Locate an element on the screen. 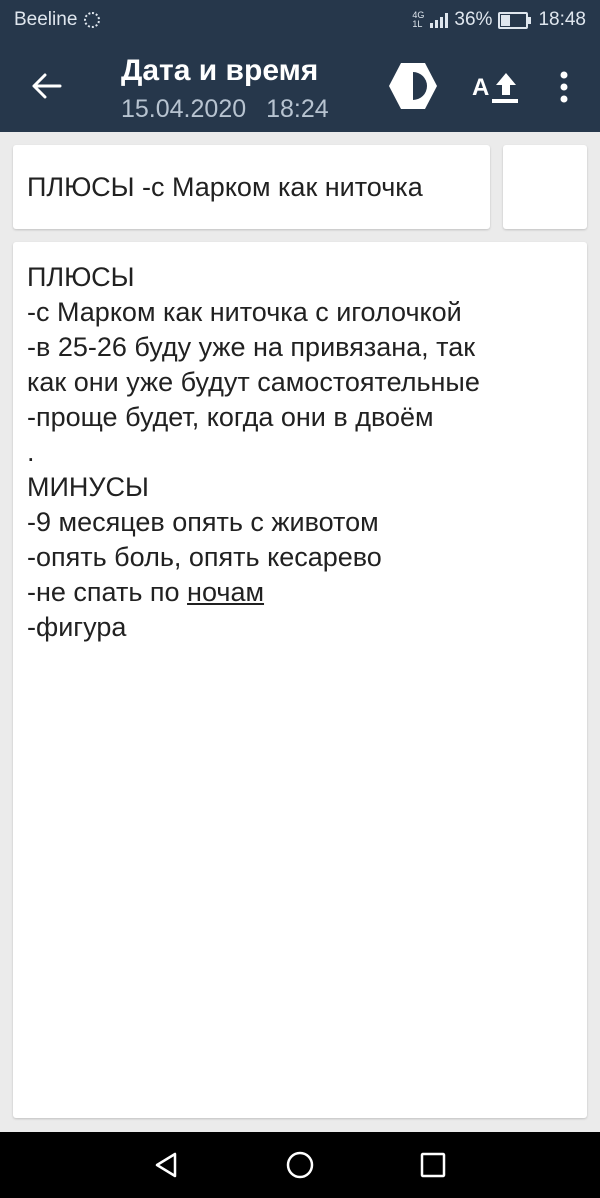  note-line: -с Марком как ниточка с иголочкой is located at coordinates (244, 312).